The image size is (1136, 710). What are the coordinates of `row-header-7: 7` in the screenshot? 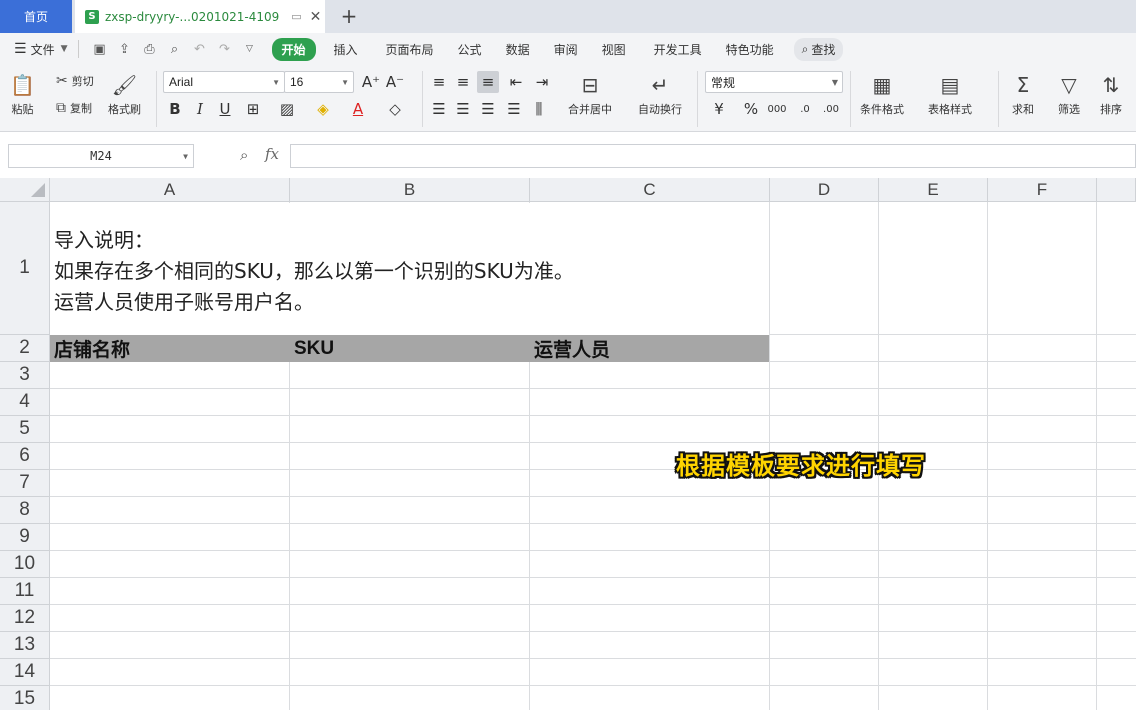 It's located at (25, 483).